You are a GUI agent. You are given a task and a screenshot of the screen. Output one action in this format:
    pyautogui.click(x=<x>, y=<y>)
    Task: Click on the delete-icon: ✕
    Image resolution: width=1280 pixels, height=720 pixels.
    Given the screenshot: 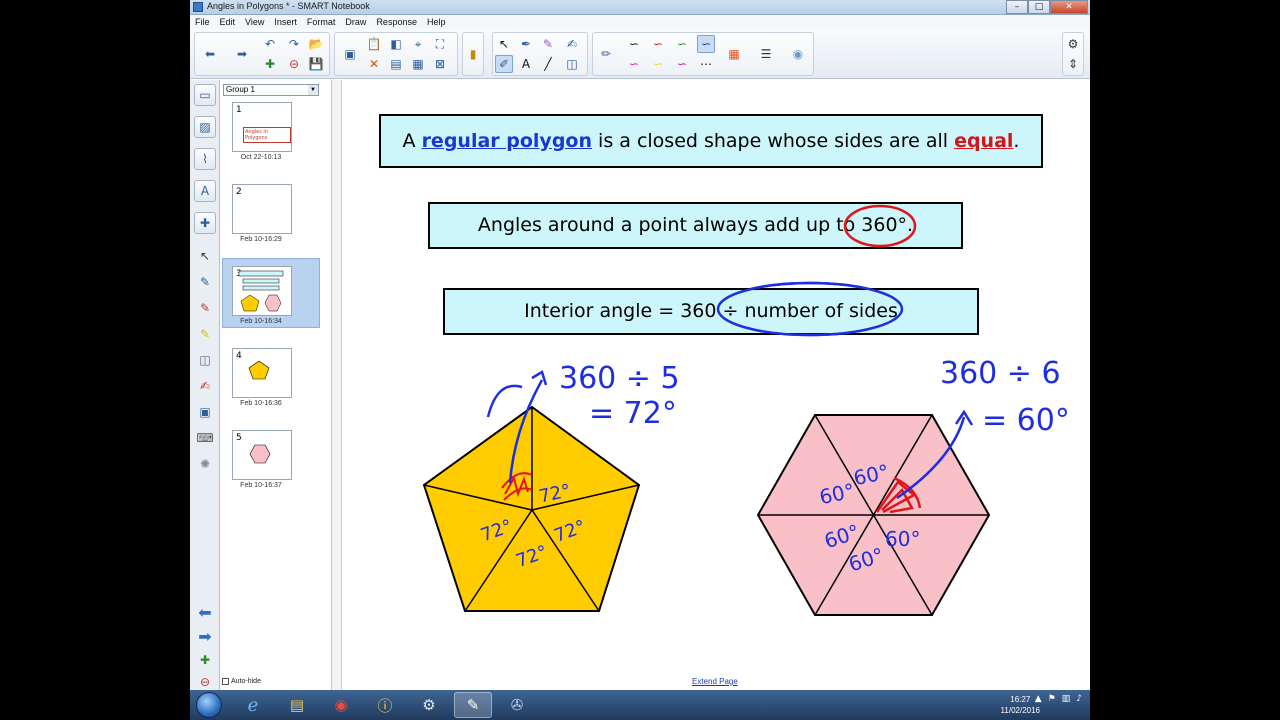 What is the action you would take?
    pyautogui.click(x=374, y=64)
    